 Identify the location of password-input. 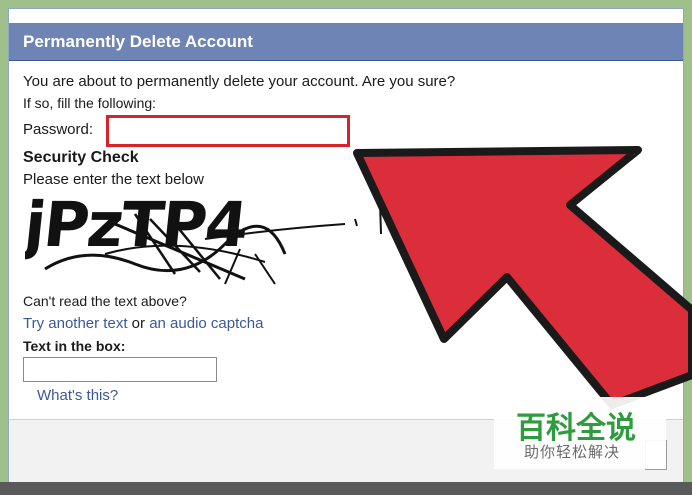
(228, 131).